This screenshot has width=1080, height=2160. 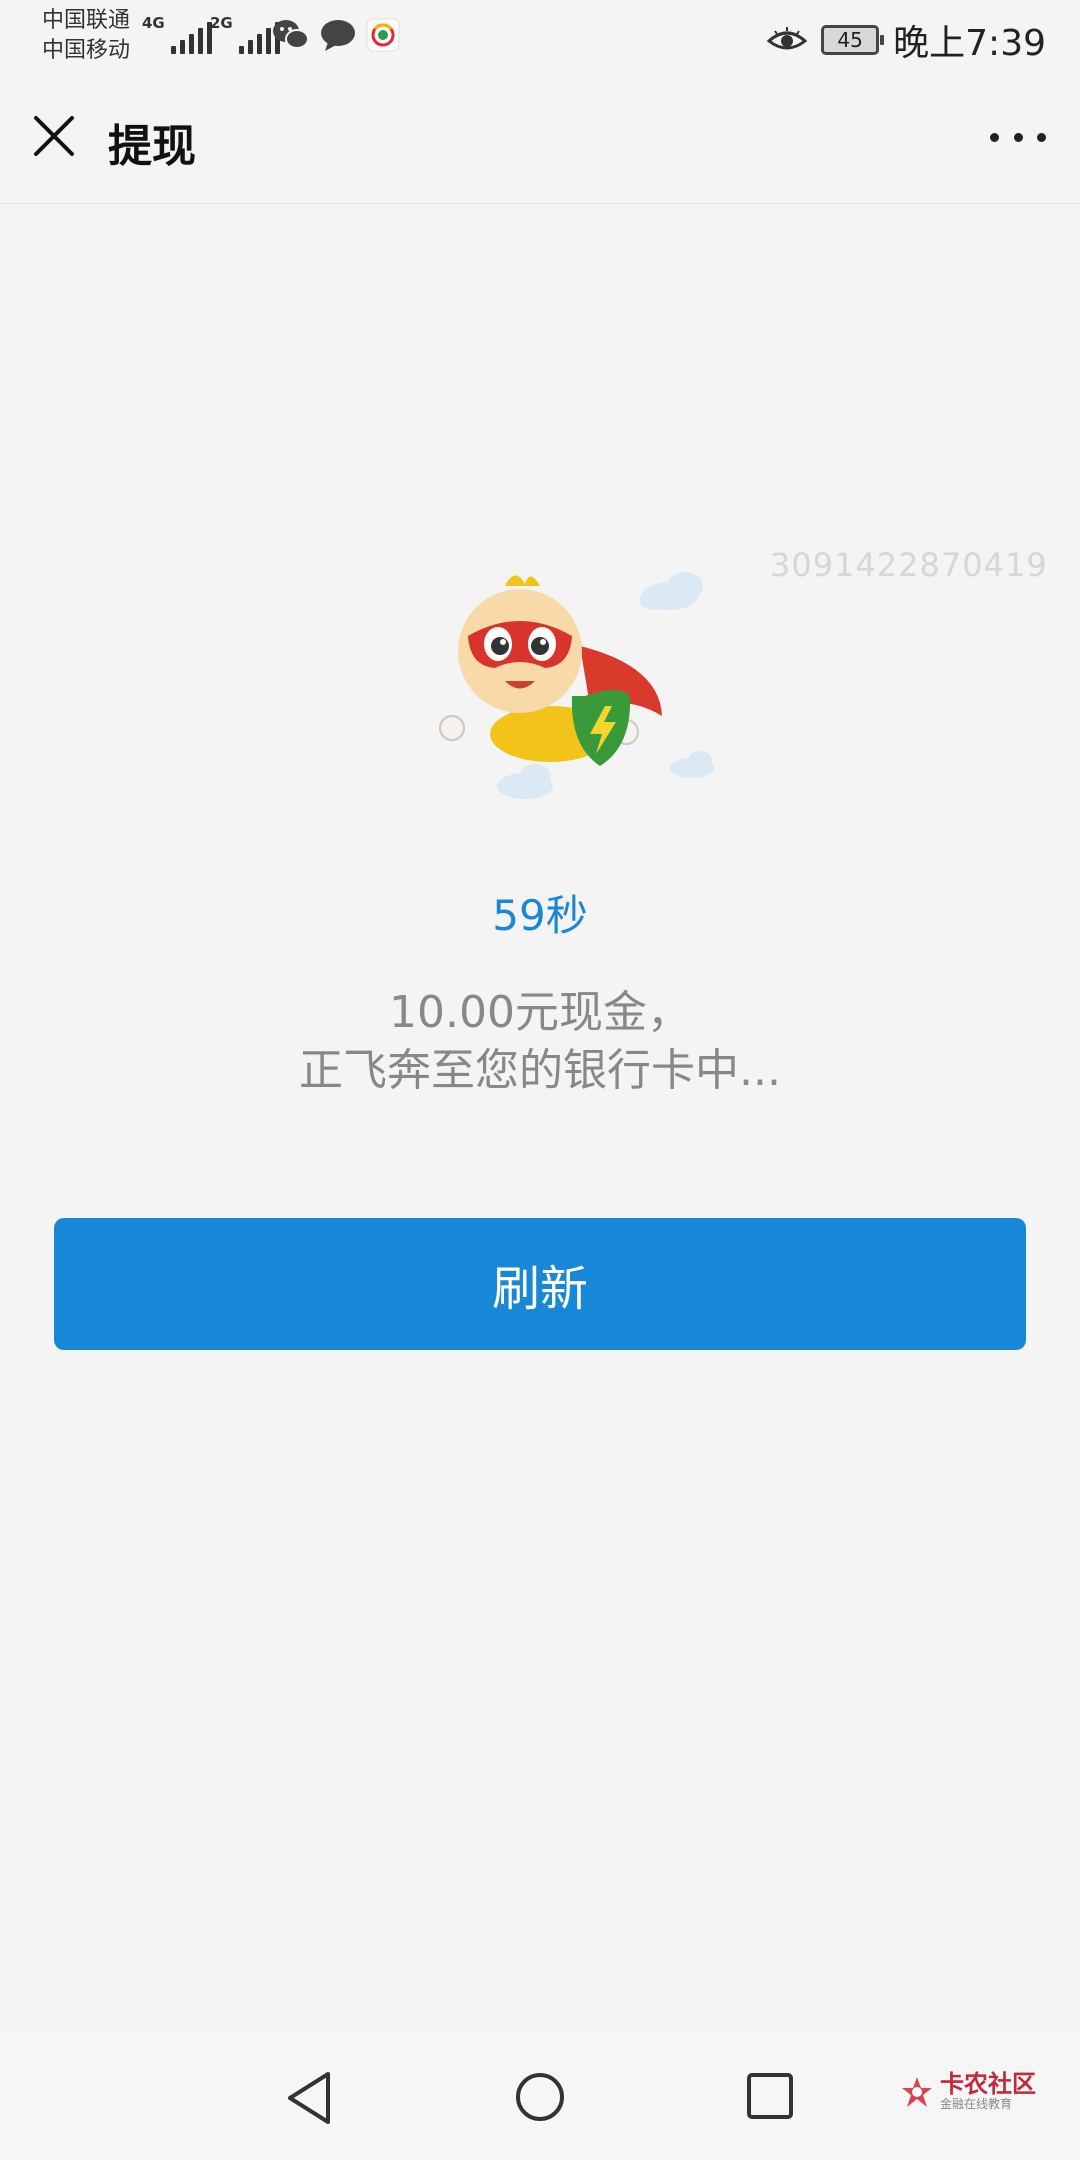 I want to click on home-circle-icon, so click(x=540, y=2097).